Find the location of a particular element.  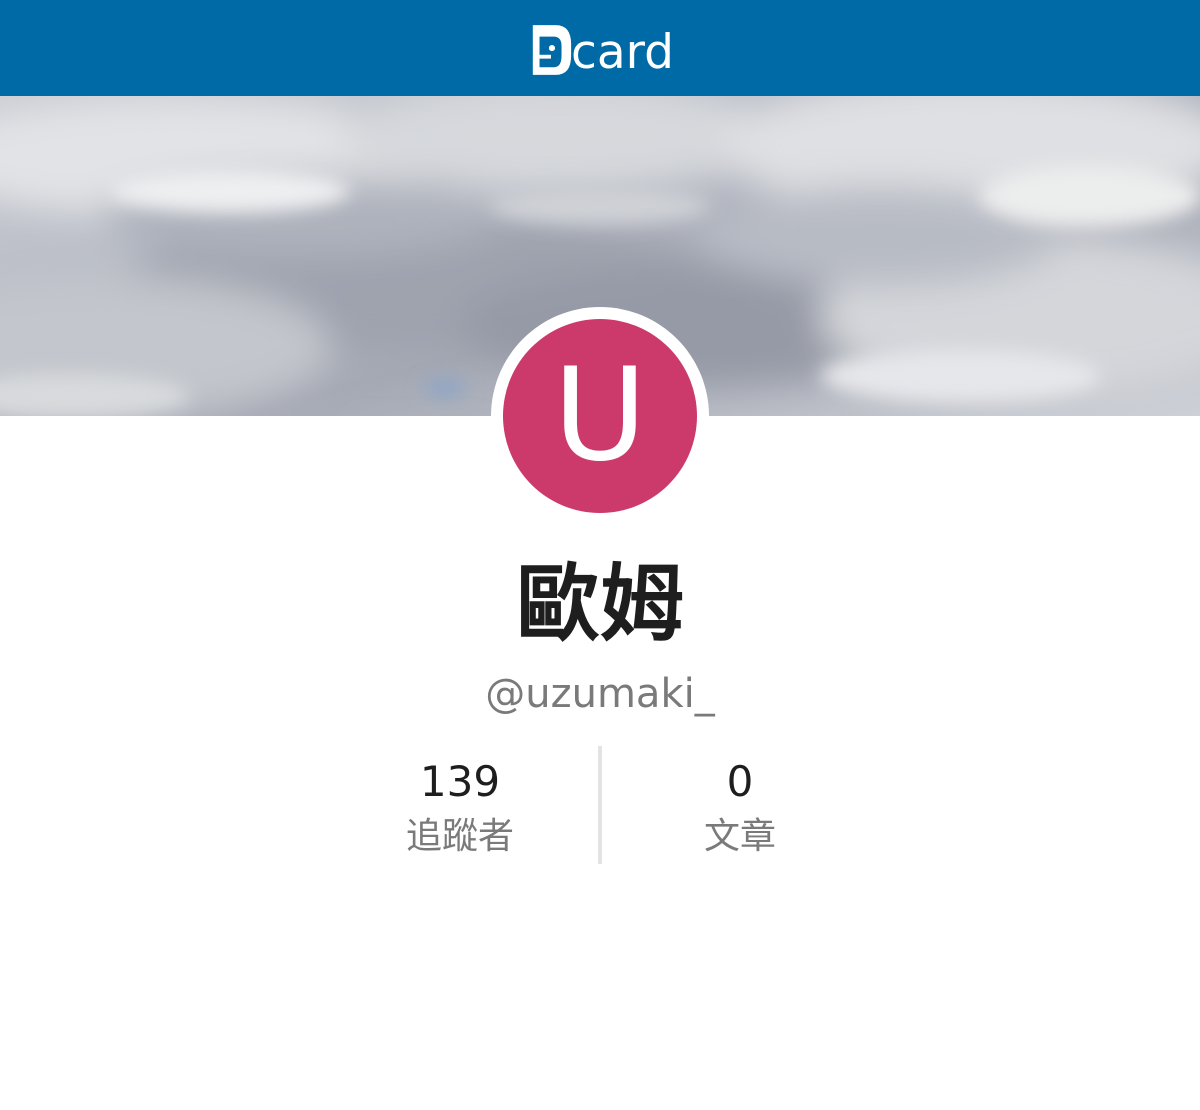

dcard-logo: card is located at coordinates (601, 49).